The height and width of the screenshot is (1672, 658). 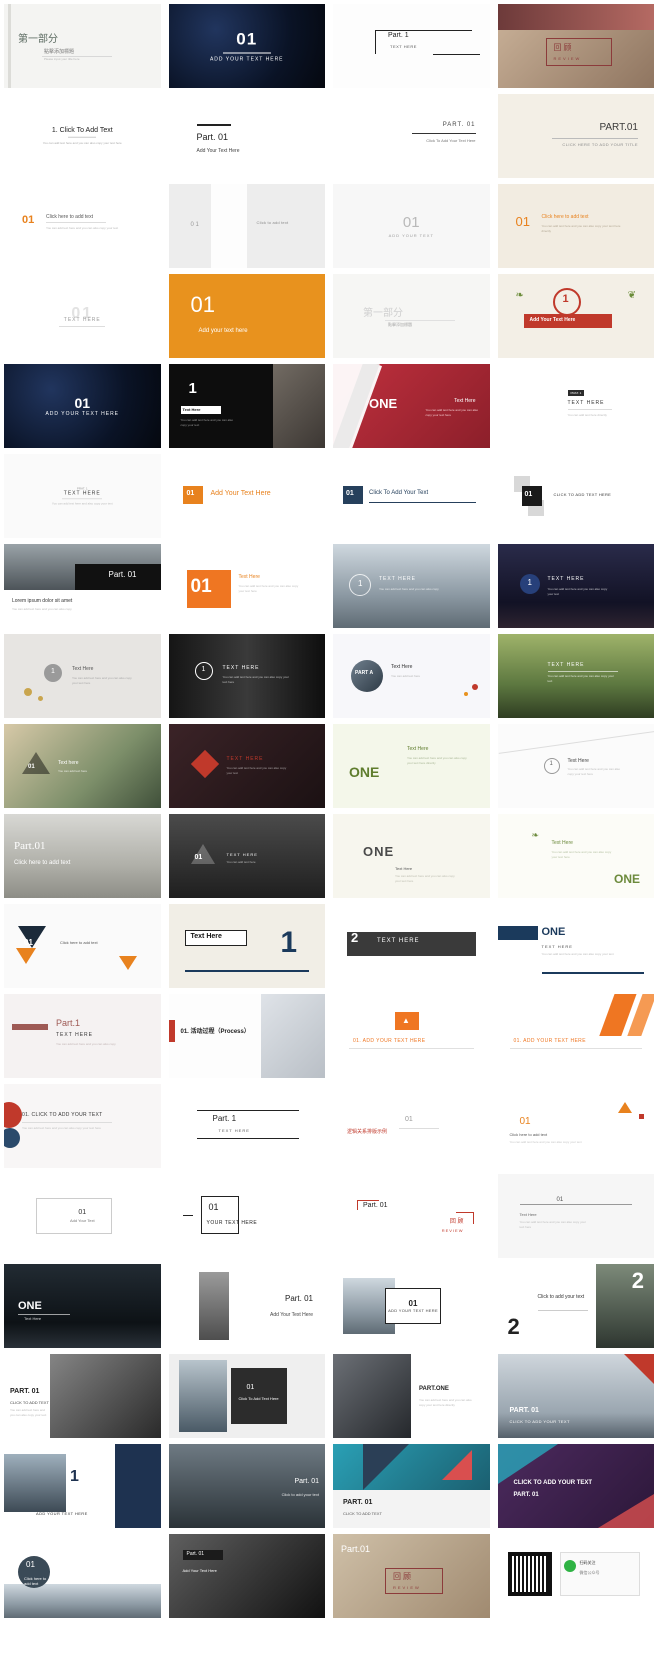 I want to click on slide-thumbnail: 01 Click To Add Your Text, so click(x=411, y=496).